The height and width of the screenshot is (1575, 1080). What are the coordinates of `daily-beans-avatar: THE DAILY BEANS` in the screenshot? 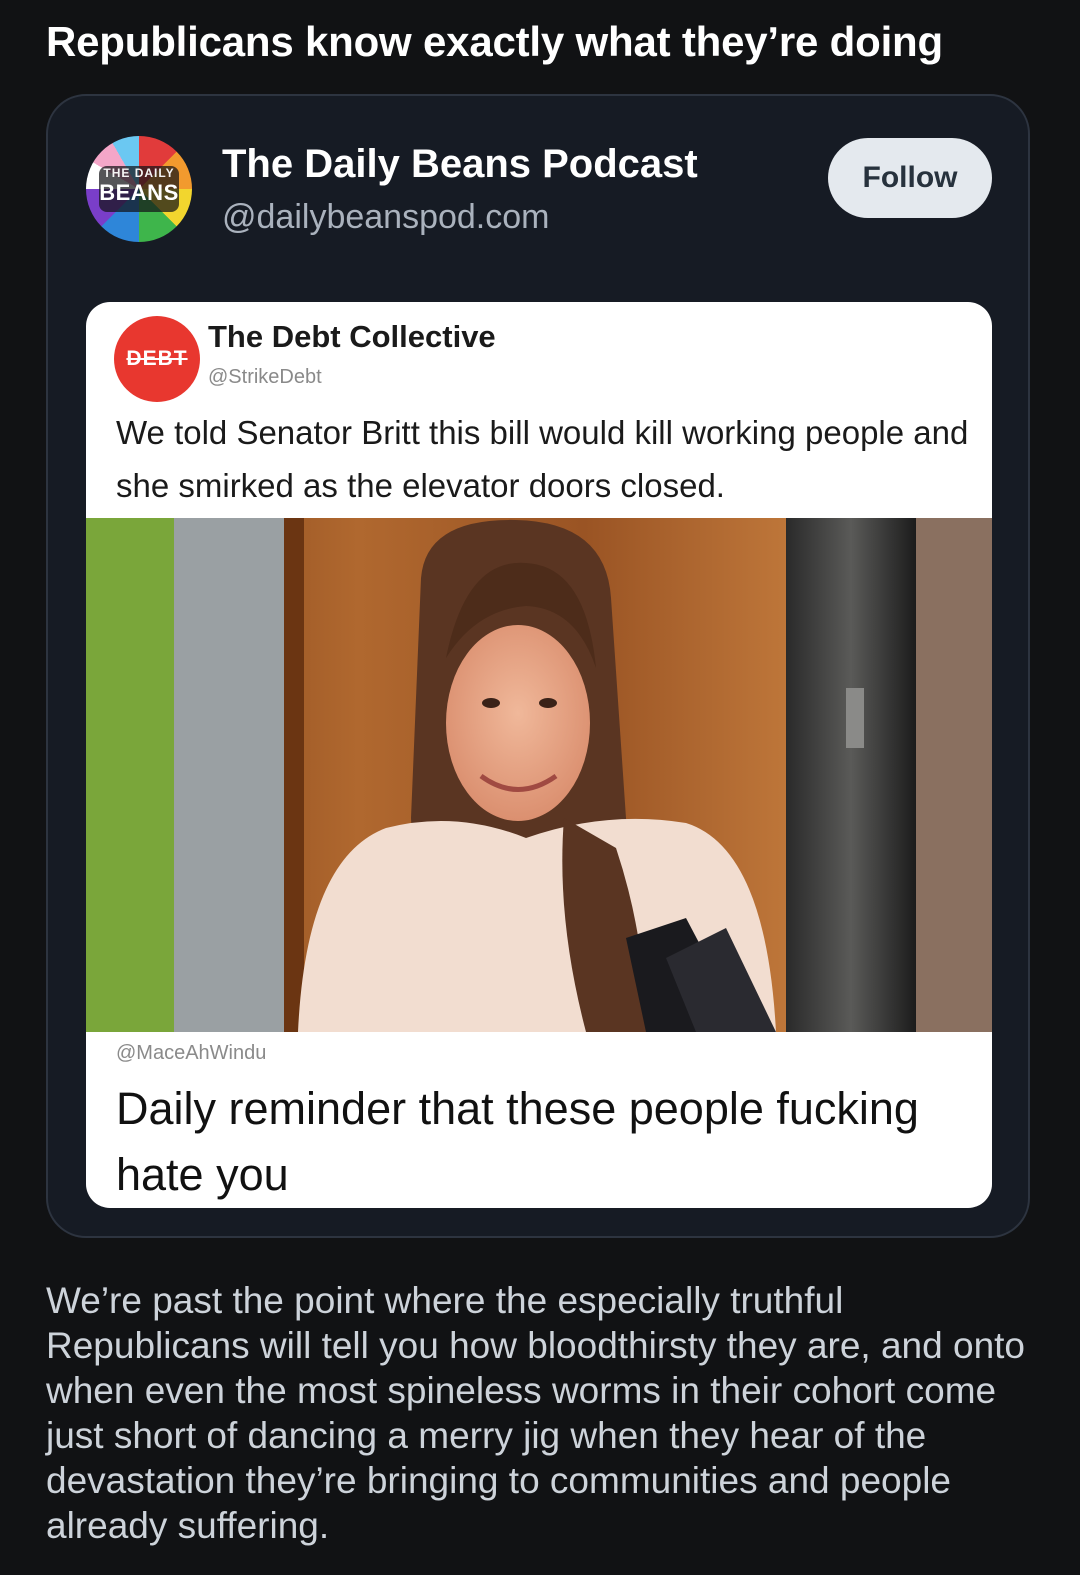 It's located at (139, 189).